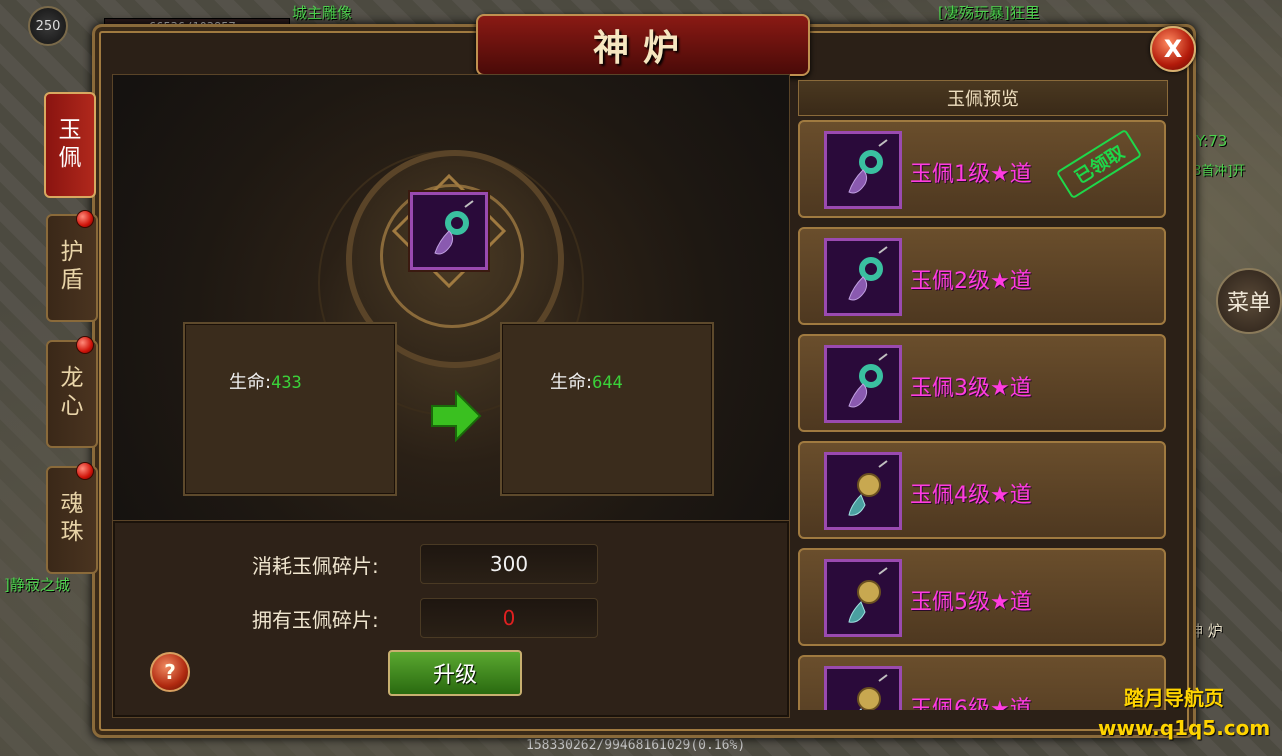  I want to click on player-level-badge: 250, so click(48, 26).